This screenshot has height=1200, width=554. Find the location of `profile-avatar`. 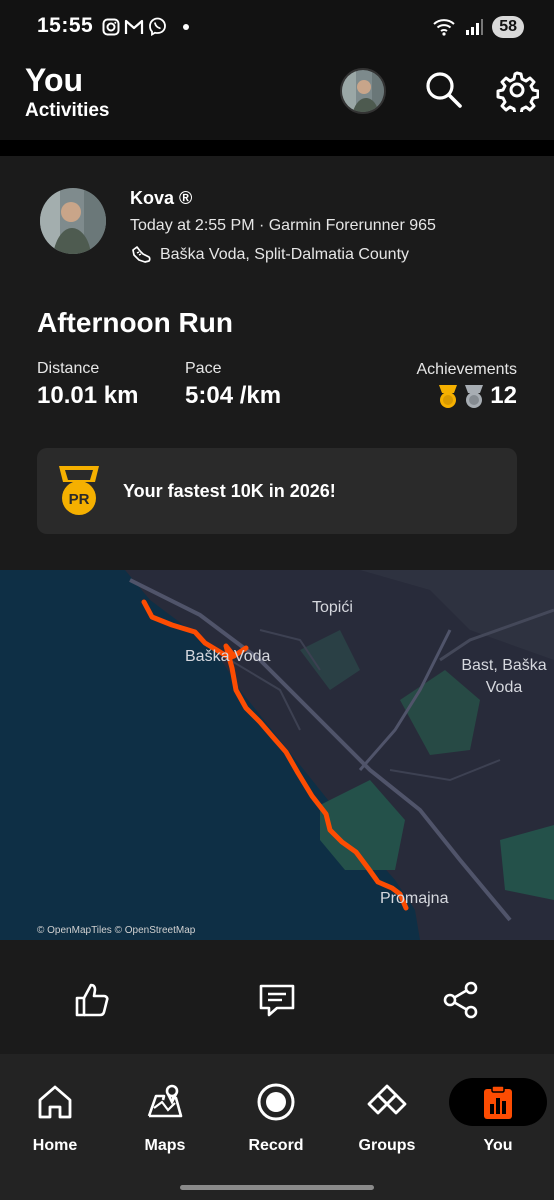

profile-avatar is located at coordinates (363, 91).